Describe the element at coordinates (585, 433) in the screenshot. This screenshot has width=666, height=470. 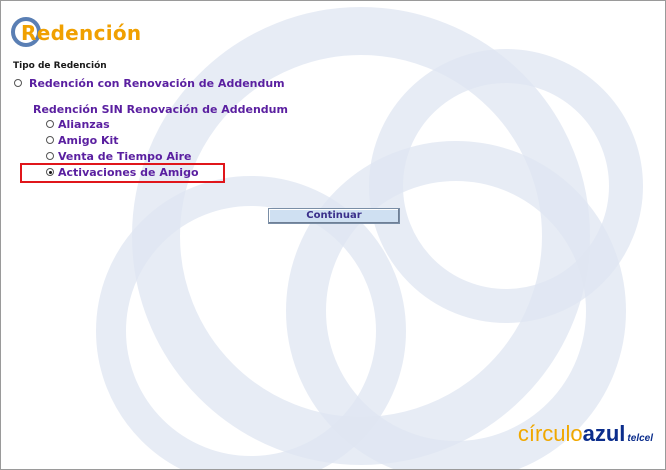
I see `brand-logo: círculoazul telcel` at that location.